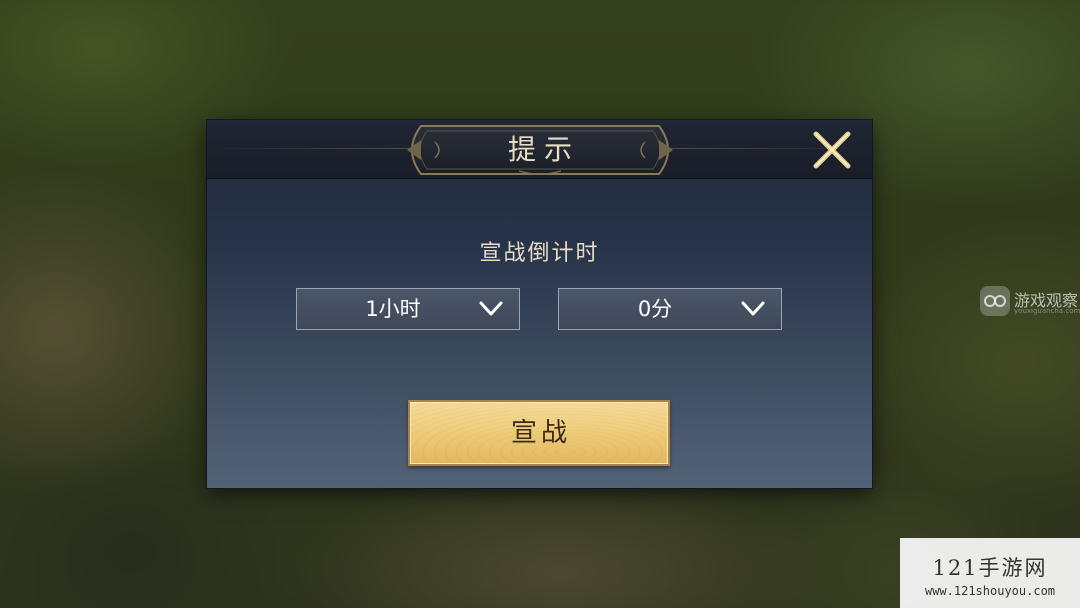  I want to click on hours-value: 1小时, so click(393, 309).